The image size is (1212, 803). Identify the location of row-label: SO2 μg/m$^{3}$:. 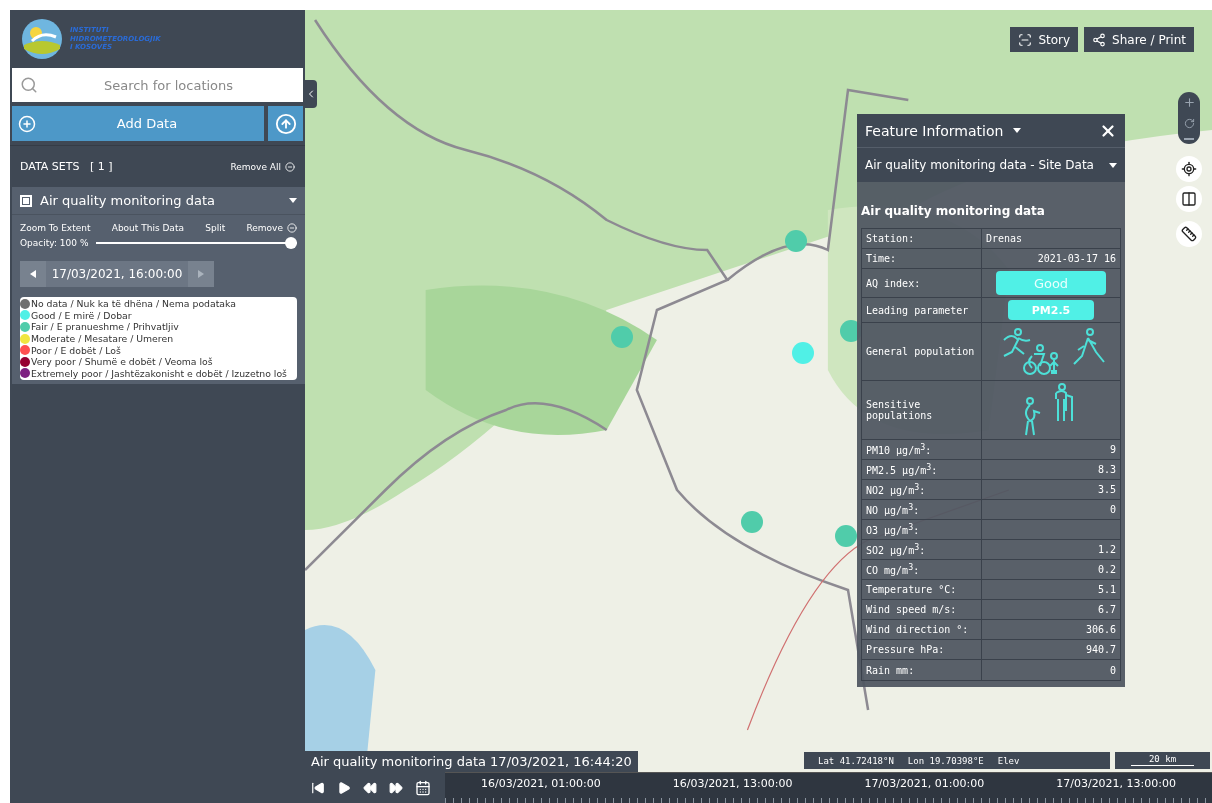
(896, 549).